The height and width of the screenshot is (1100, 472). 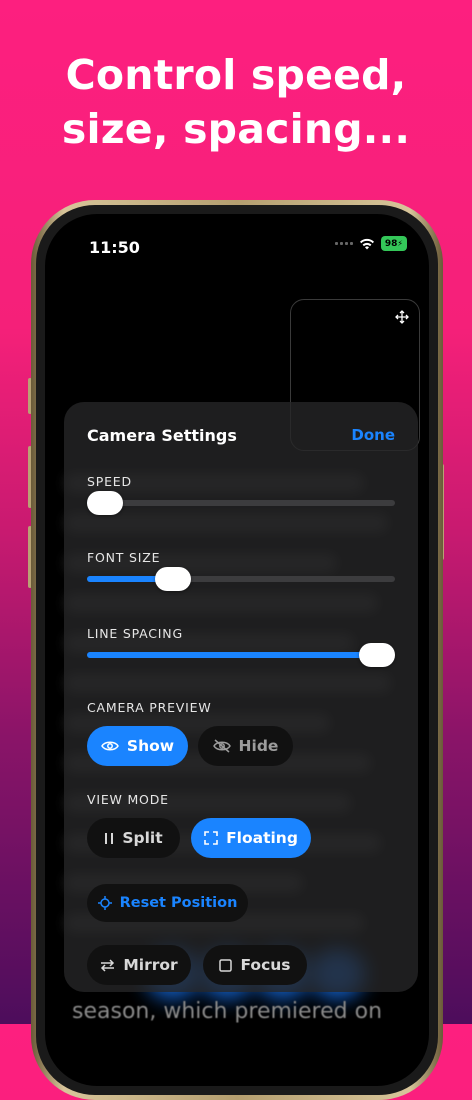 I want to click on floating-mode-button: Floating, so click(x=251, y=838).